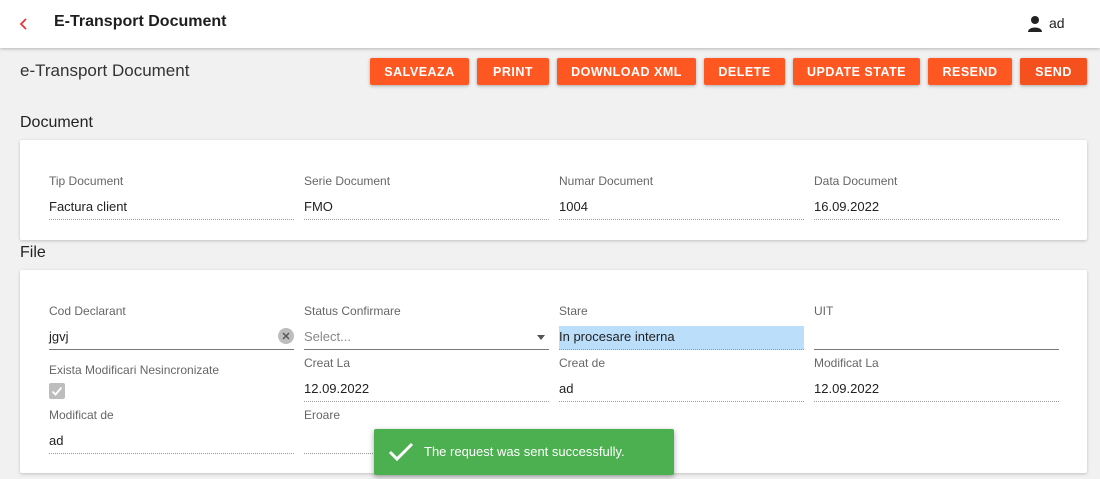  I want to click on stare-value: In procesare interna, so click(681, 338).